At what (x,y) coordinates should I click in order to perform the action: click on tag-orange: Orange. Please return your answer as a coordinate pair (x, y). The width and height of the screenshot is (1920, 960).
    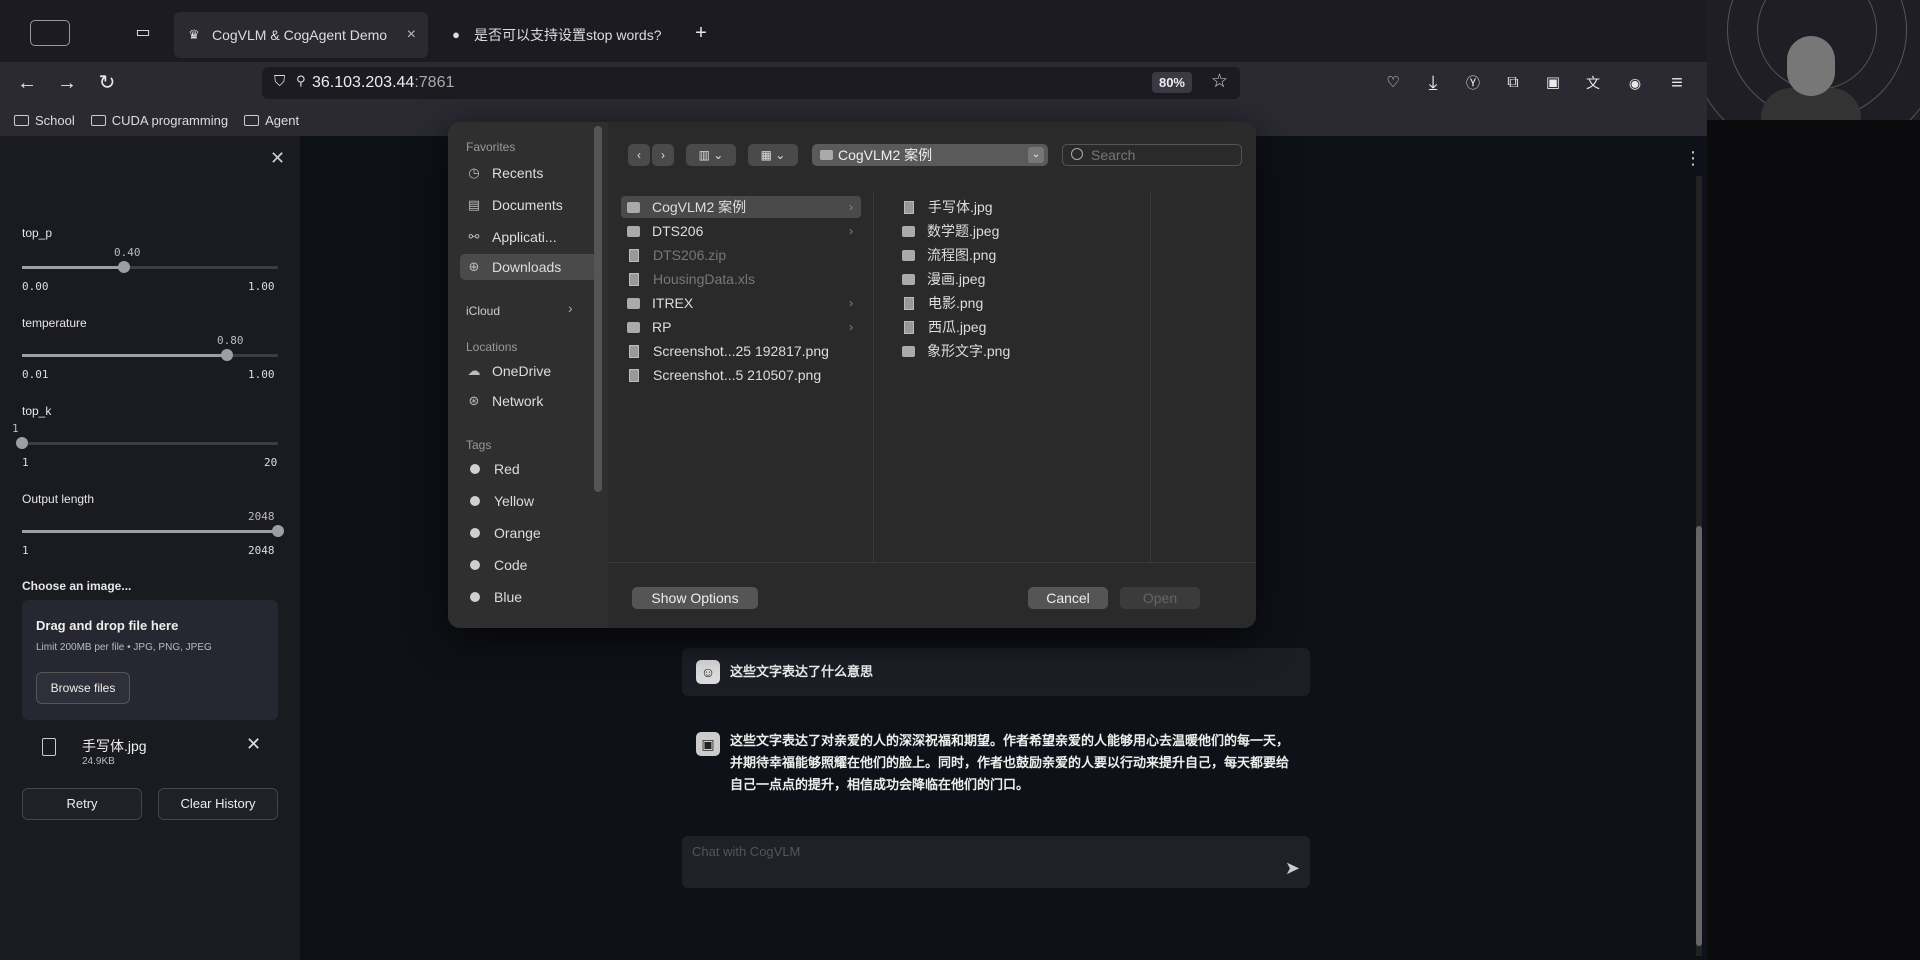
    Looking at the image, I should click on (529, 533).